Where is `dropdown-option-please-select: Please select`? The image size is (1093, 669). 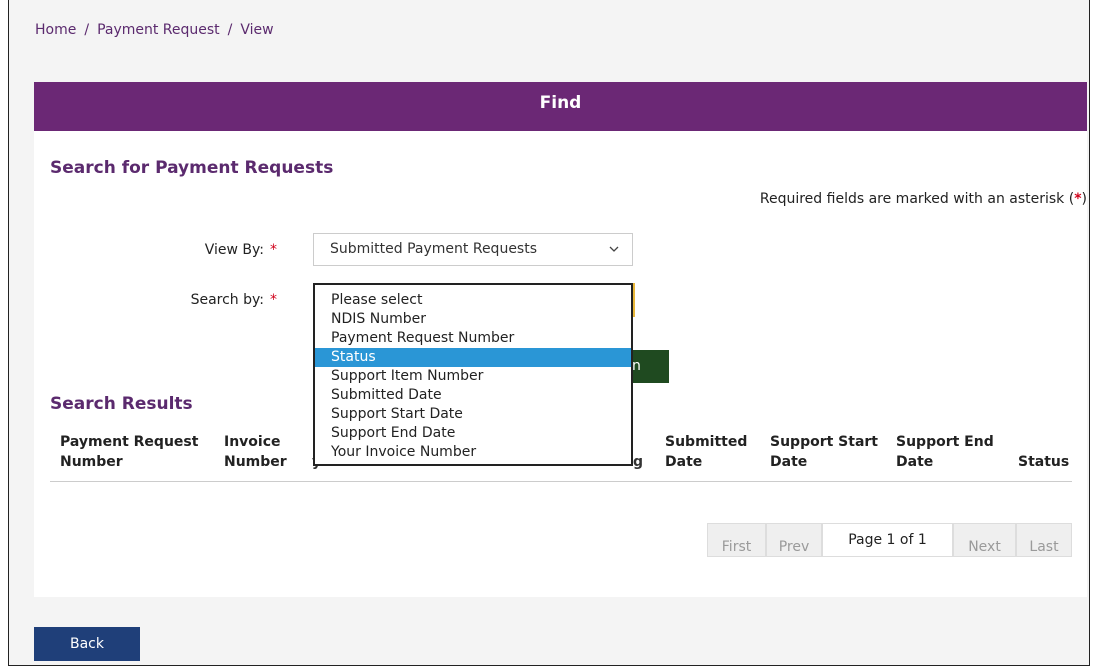
dropdown-option-please-select: Please select is located at coordinates (473, 300).